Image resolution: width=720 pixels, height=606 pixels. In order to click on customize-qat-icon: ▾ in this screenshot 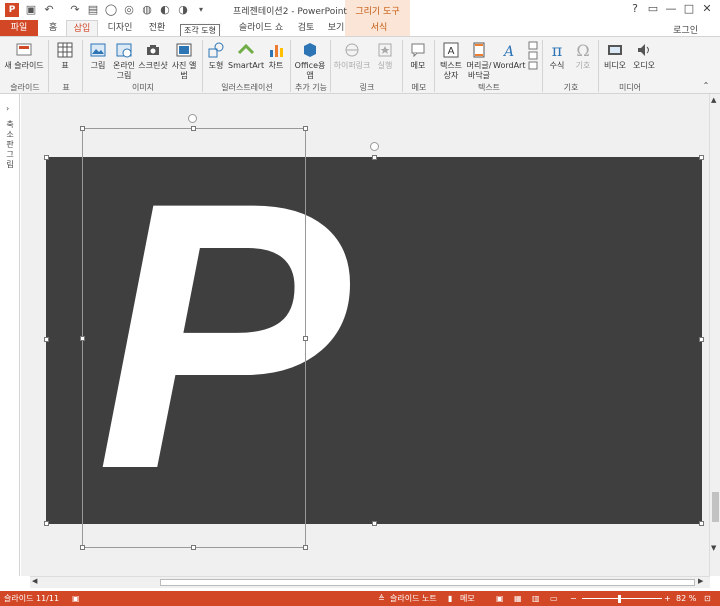, I will do `click(201, 10)`.